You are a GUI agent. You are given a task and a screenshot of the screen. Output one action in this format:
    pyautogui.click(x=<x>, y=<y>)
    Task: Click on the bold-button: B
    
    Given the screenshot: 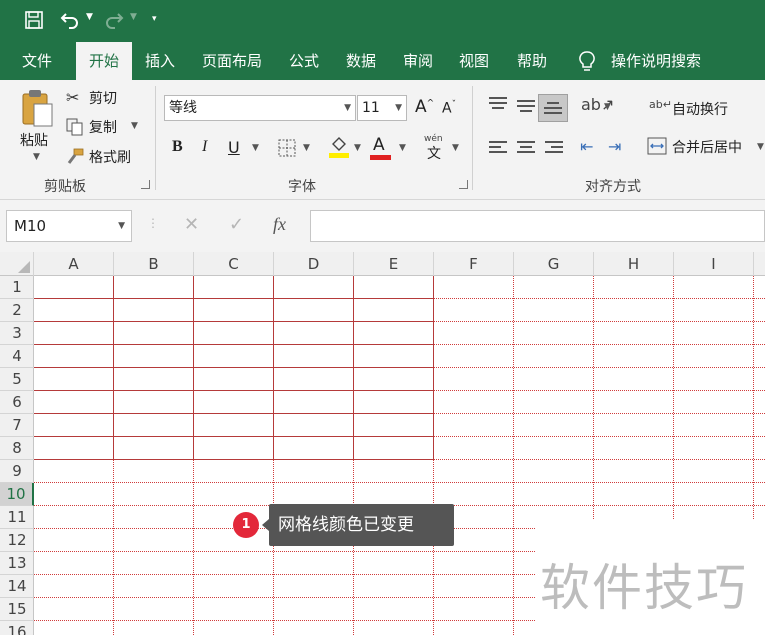 What is the action you would take?
    pyautogui.click(x=177, y=147)
    